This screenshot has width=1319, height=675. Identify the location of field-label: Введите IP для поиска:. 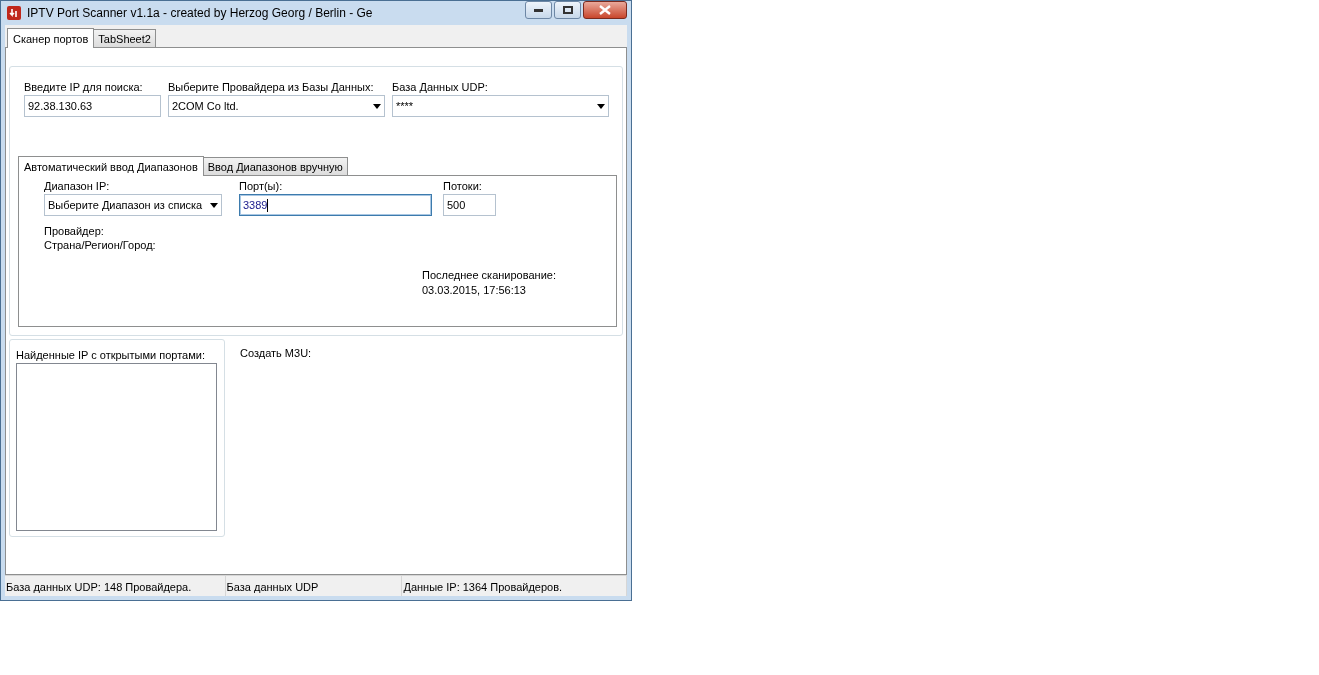
(84, 87).